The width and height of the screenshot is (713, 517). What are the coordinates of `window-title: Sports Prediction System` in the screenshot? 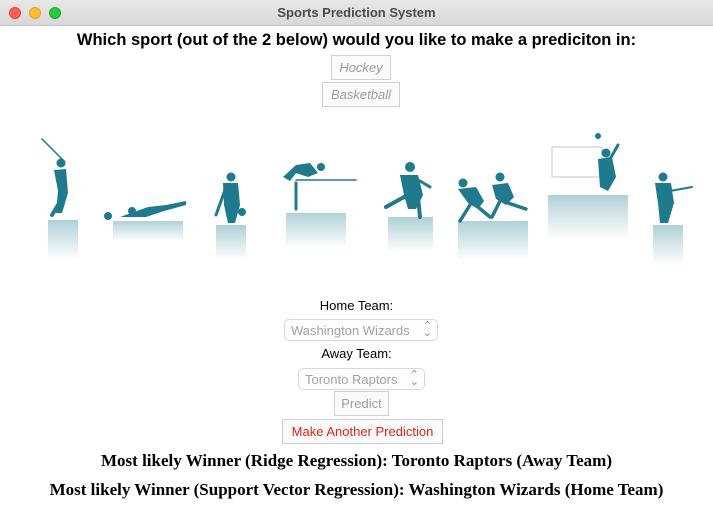 It's located at (356, 12).